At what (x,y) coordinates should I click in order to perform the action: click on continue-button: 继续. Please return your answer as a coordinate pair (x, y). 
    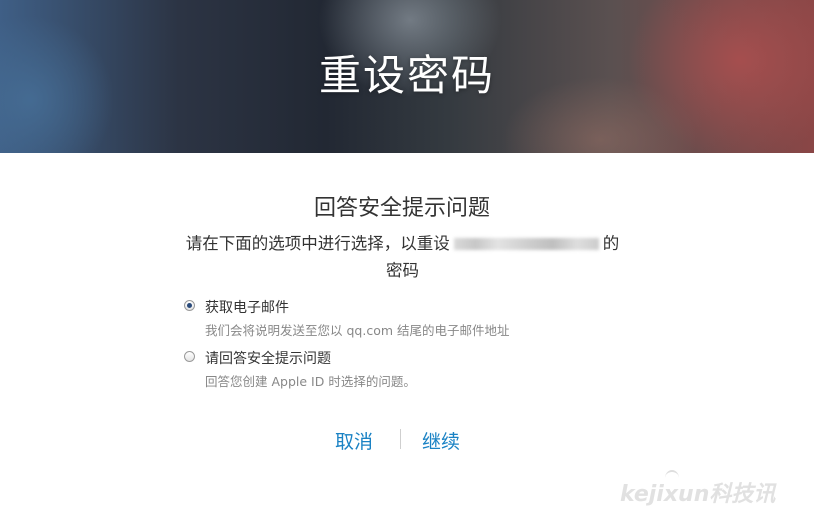
    Looking at the image, I should click on (441, 440).